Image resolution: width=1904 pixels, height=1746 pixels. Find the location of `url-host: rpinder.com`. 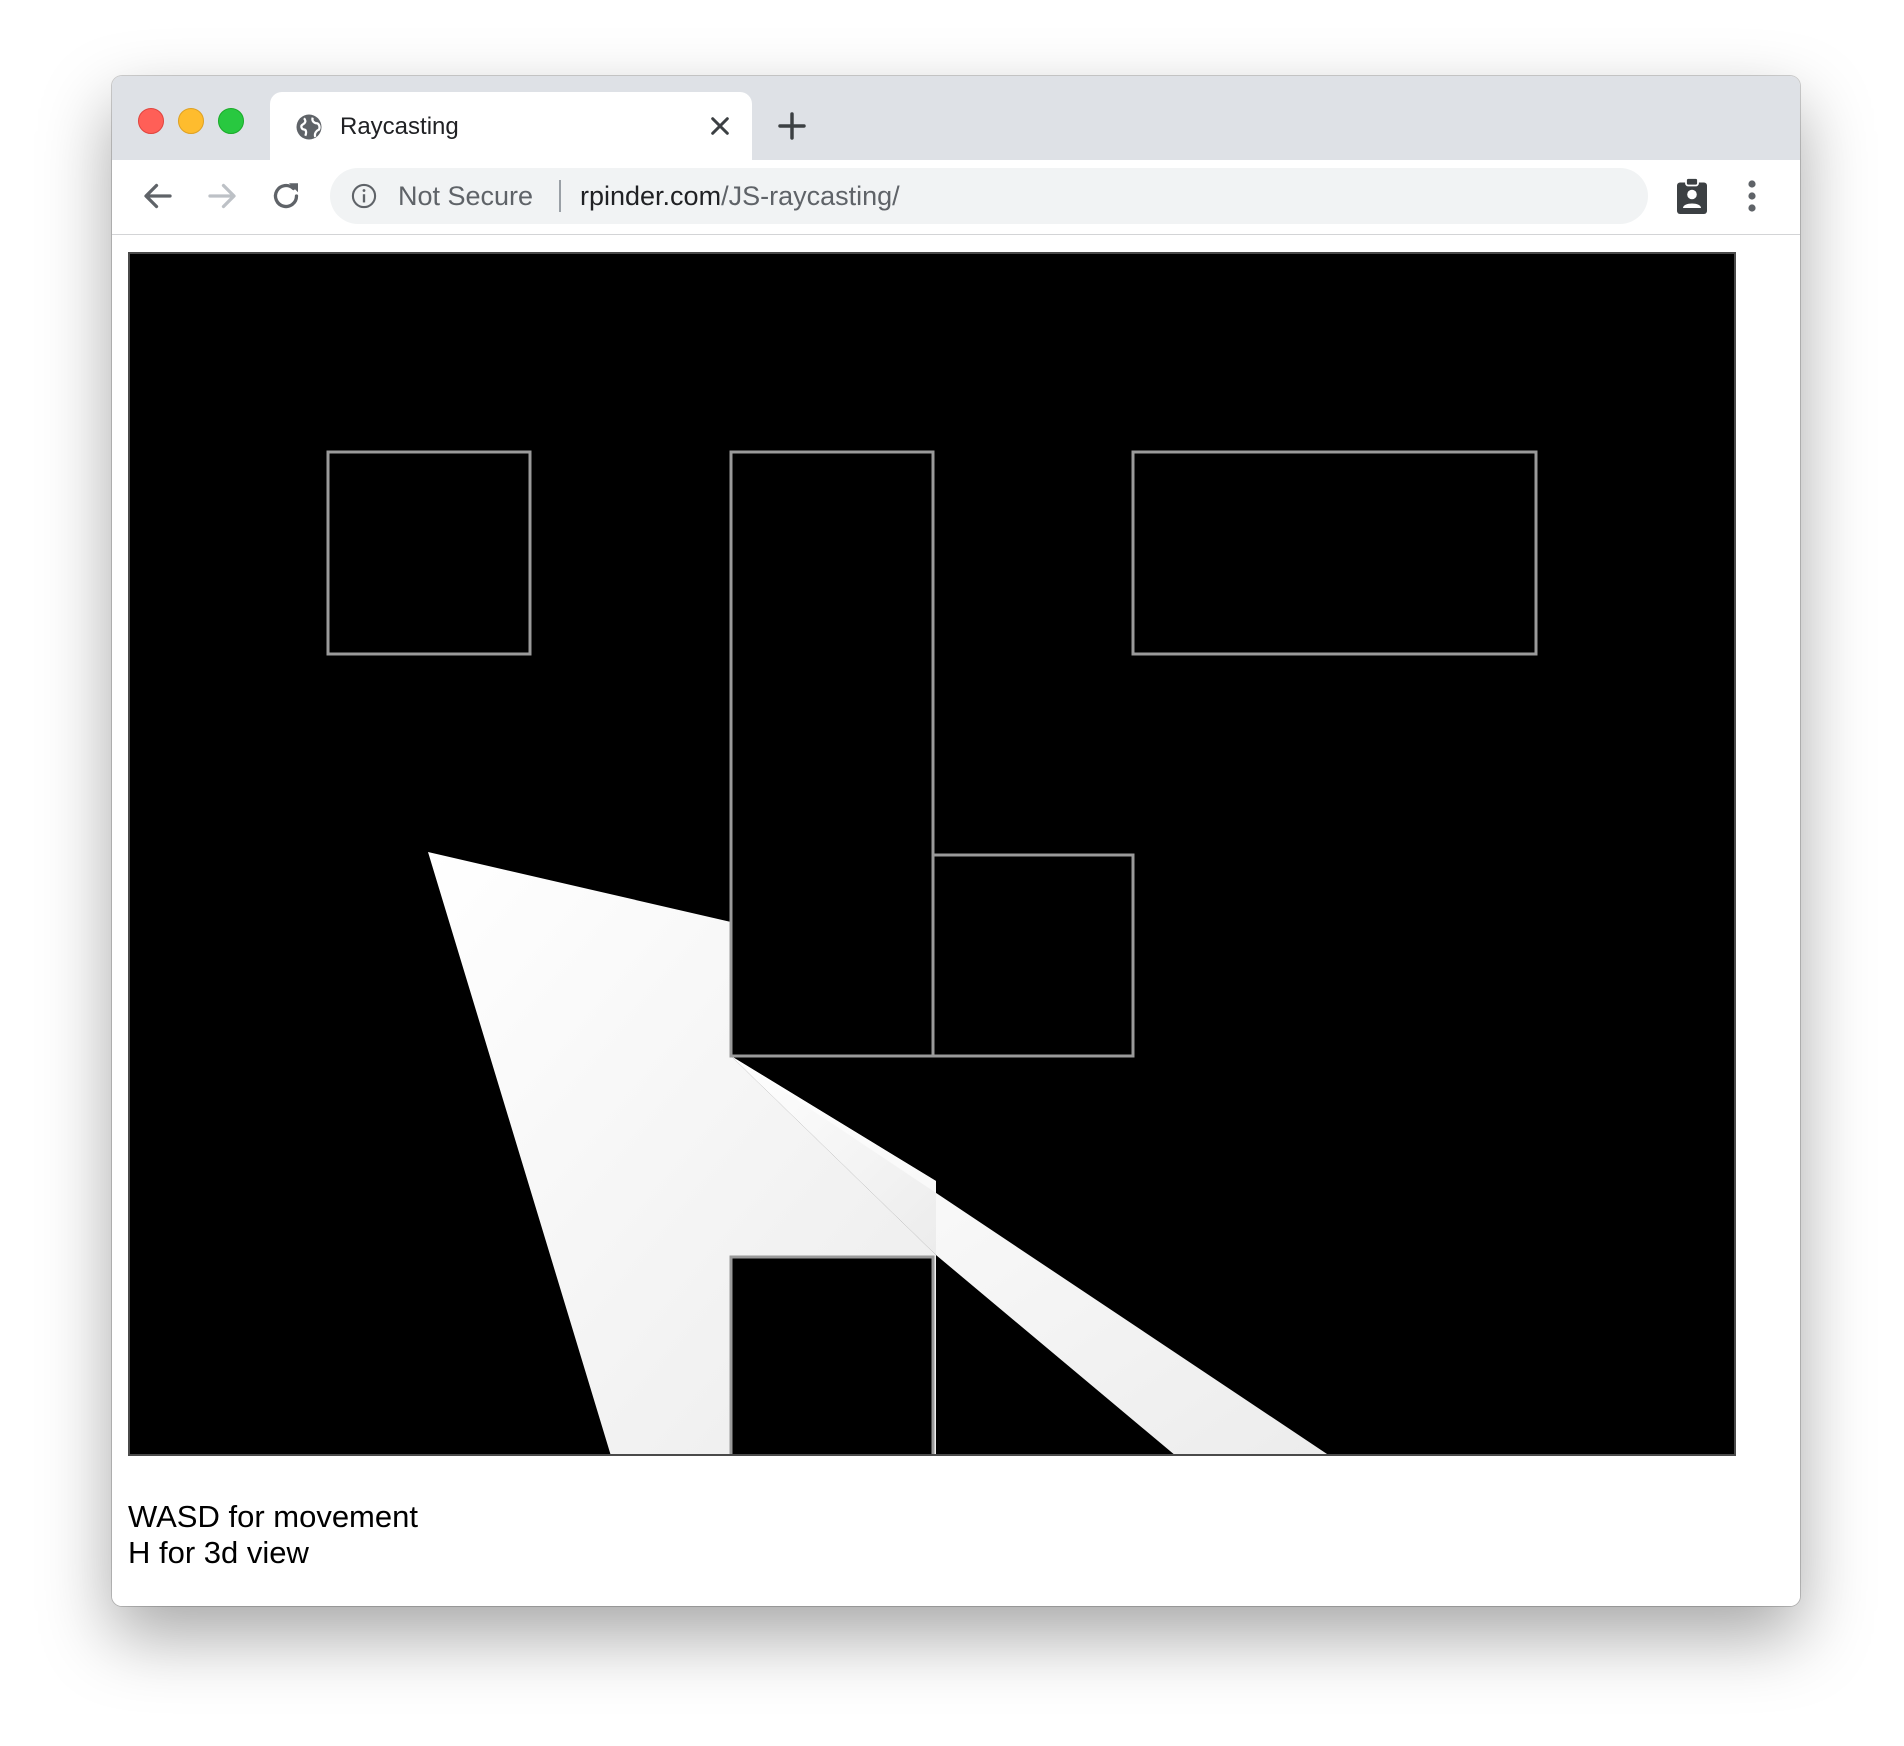

url-host: rpinder.com is located at coordinates (651, 196).